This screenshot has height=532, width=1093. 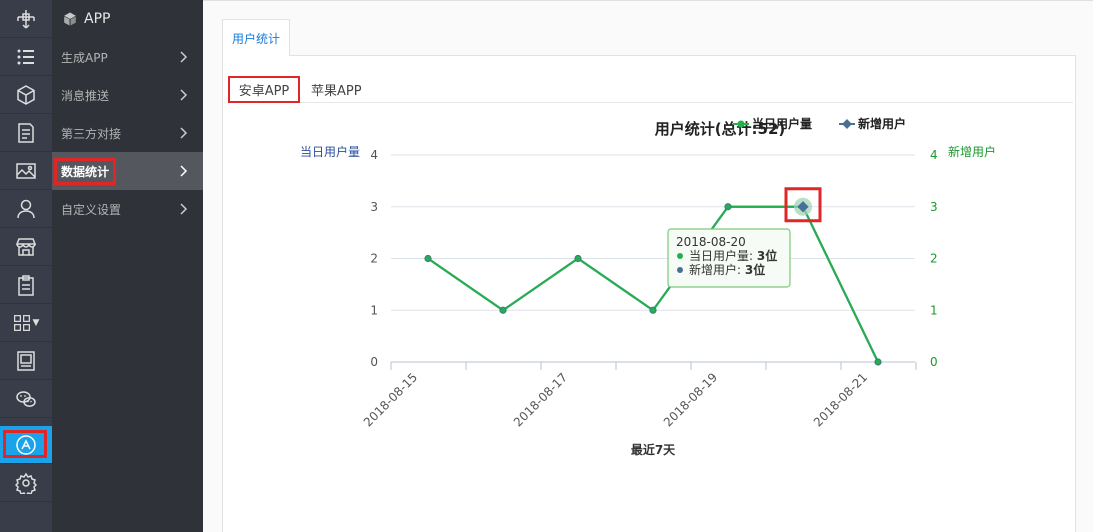 What do you see at coordinates (934, 207) in the screenshot?
I see `y-tick-label-right: 3` at bounding box center [934, 207].